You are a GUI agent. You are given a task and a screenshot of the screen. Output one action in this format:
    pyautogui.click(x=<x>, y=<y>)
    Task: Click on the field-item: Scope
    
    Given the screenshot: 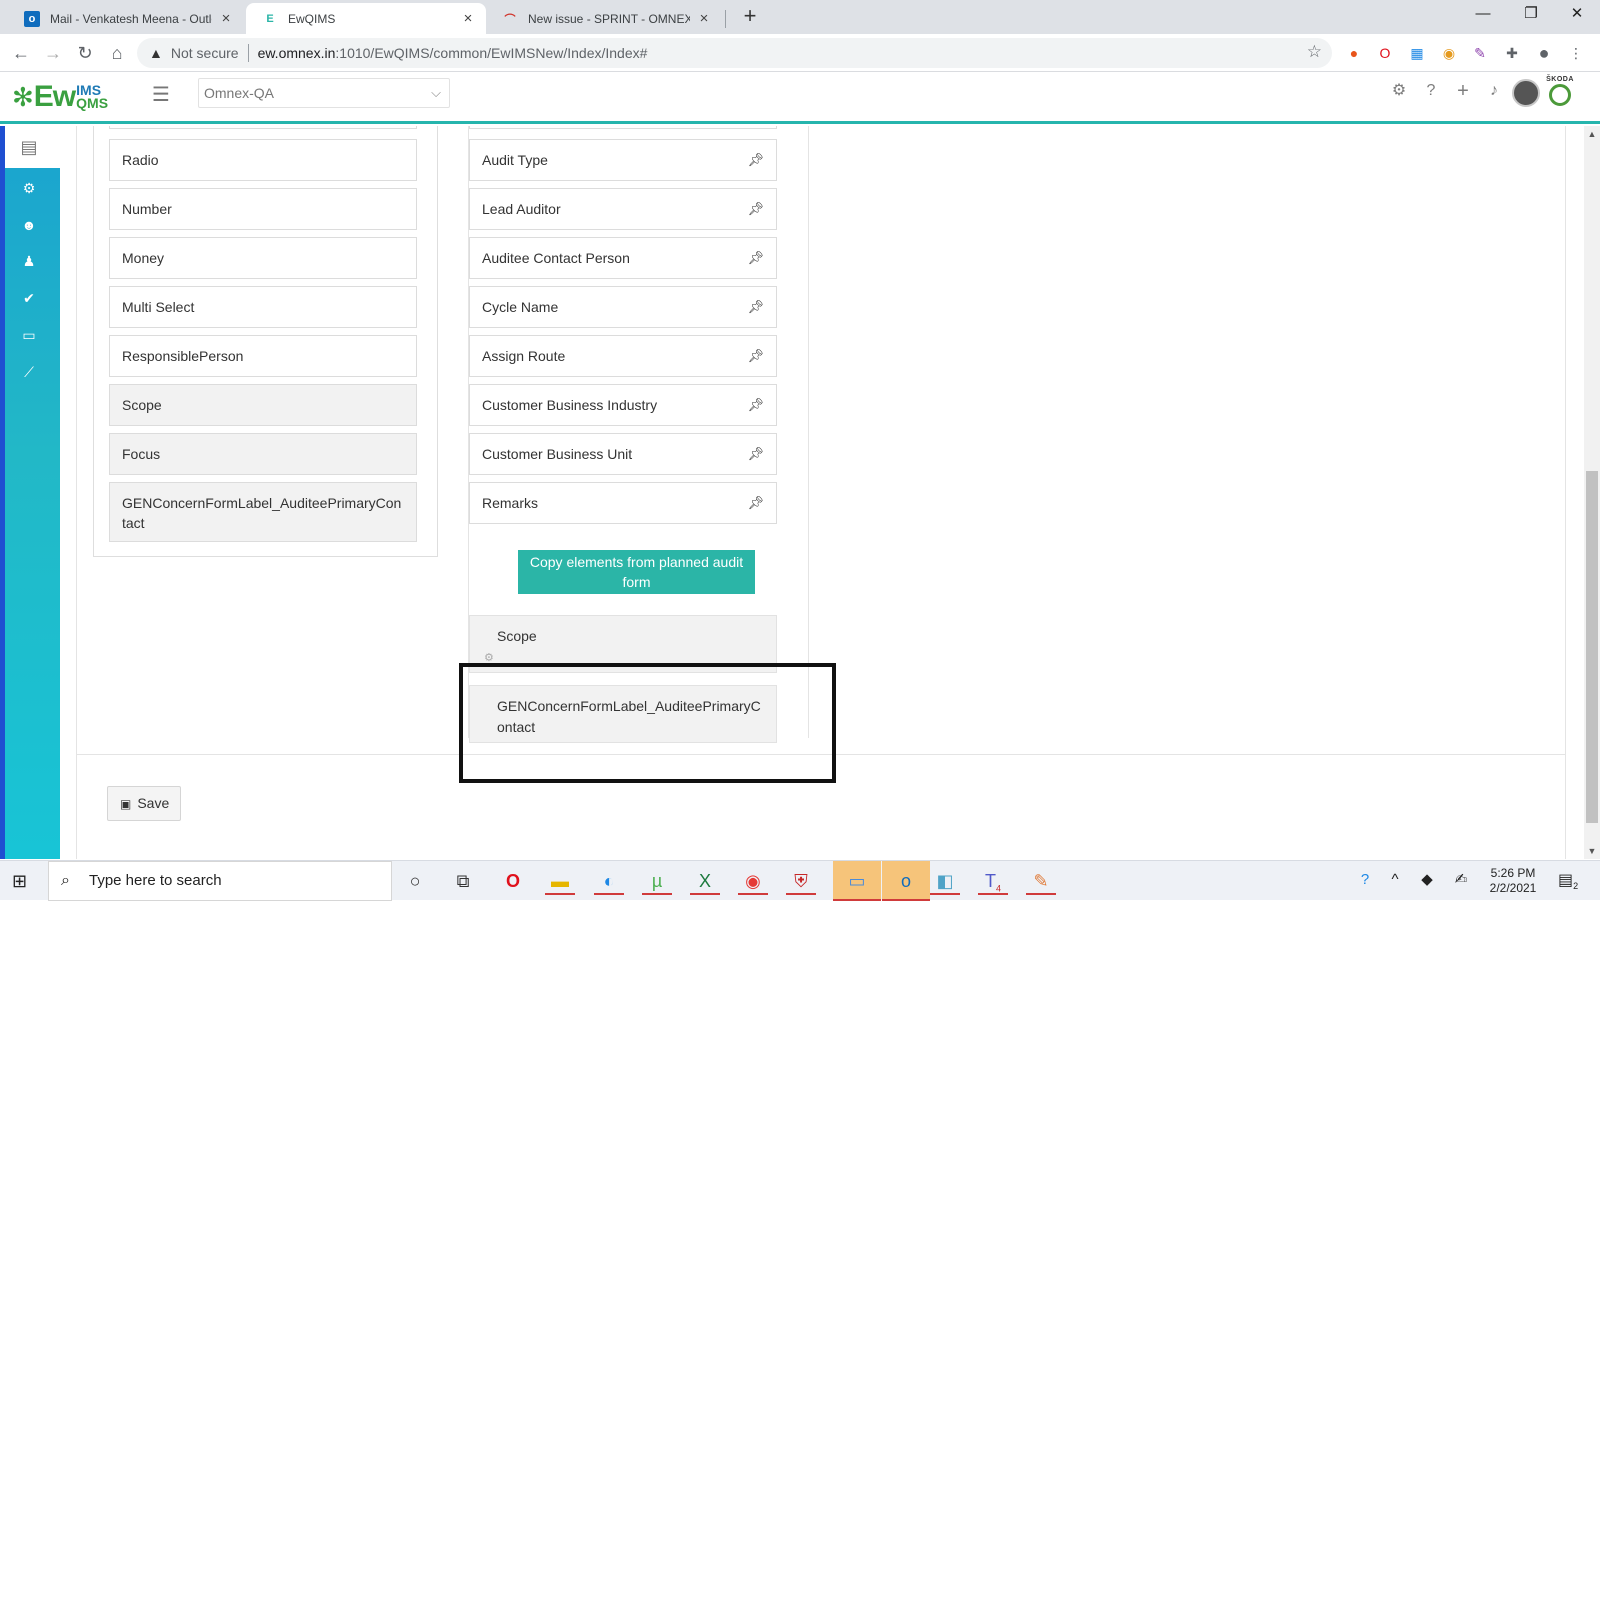 What is the action you would take?
    pyautogui.click(x=263, y=405)
    